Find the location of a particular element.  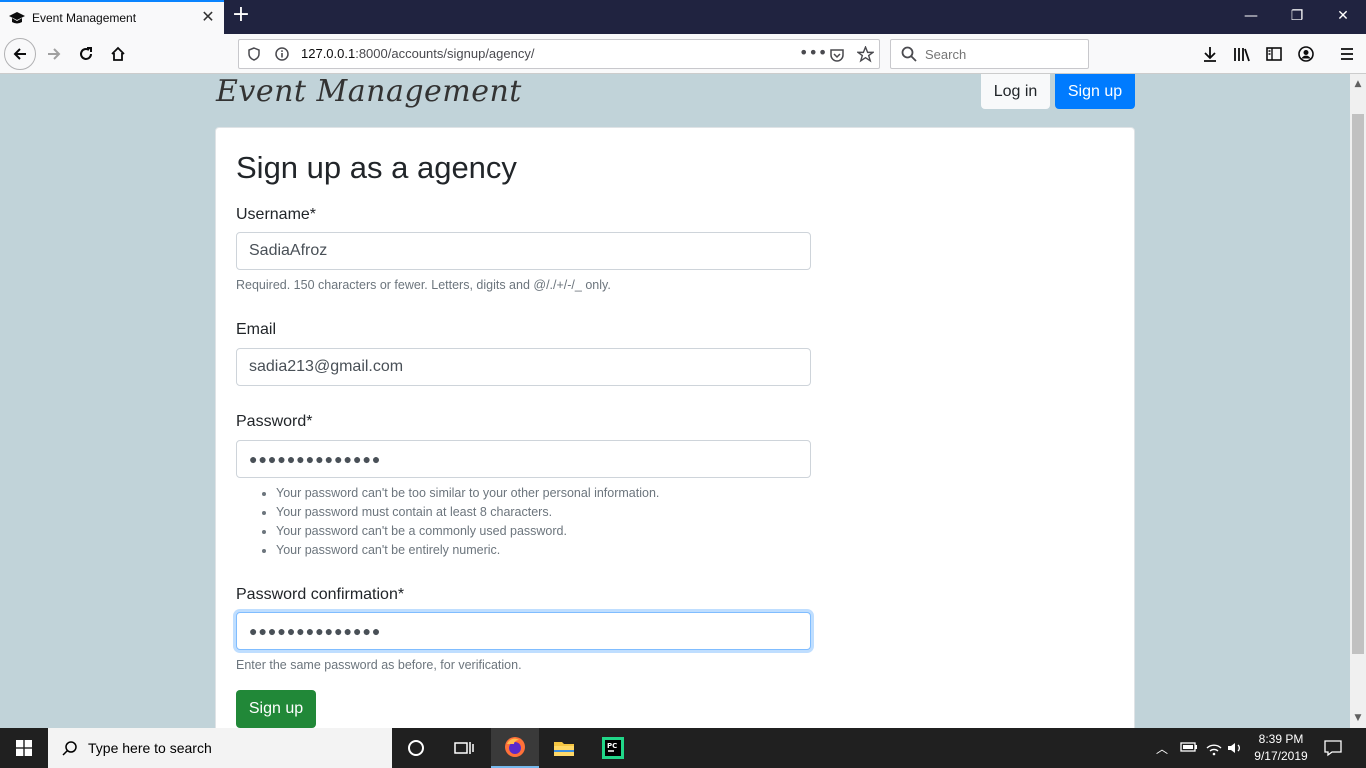

reload-icon is located at coordinates (86, 53).